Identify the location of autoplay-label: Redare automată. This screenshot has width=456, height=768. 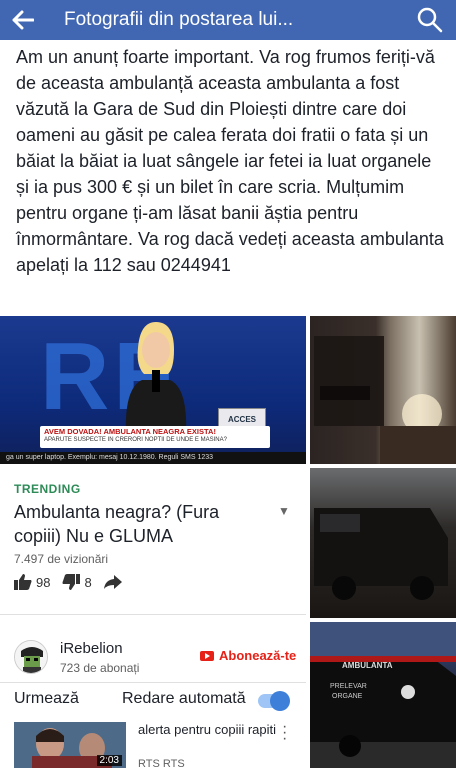
(184, 698).